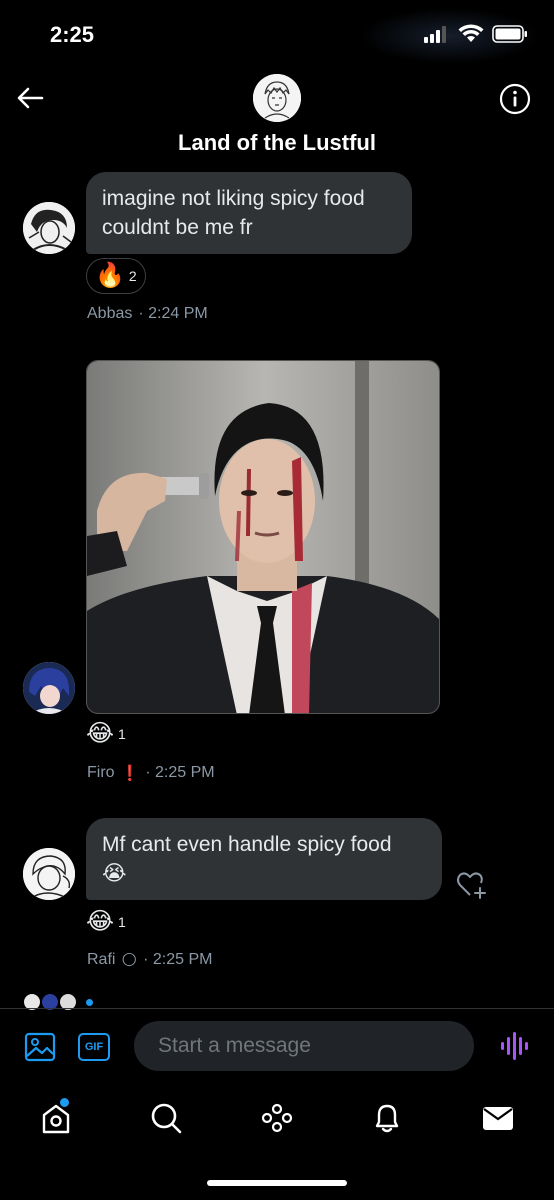  I want to click on bell-icon, so click(387, 1118).